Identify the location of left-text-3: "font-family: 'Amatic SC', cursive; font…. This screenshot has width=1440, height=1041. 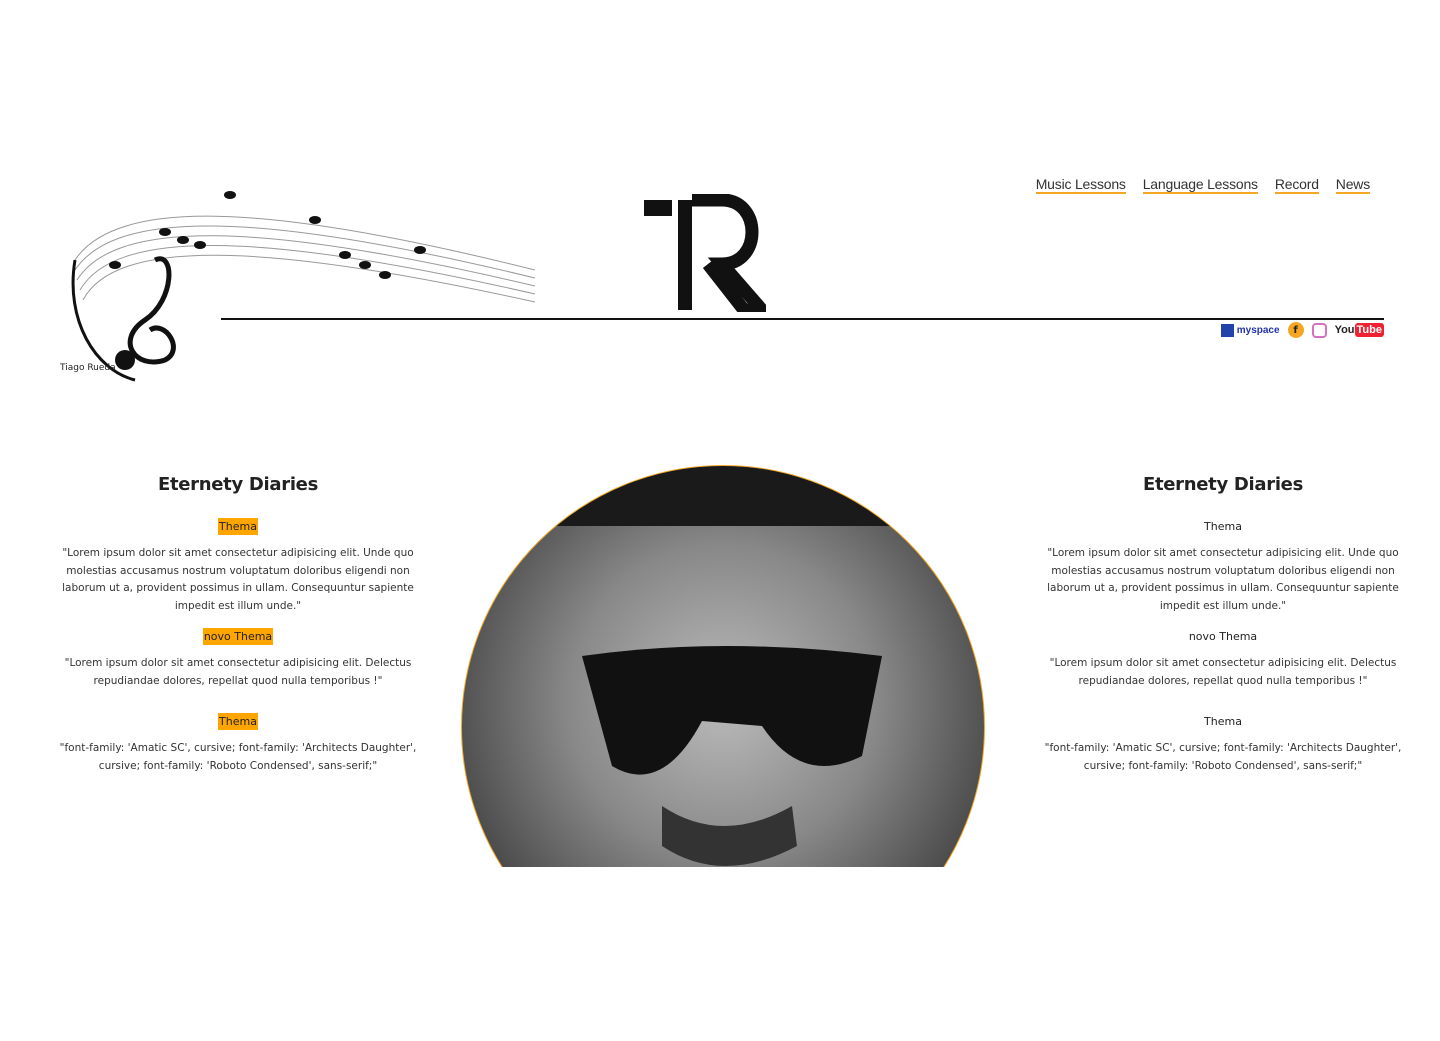
(238, 757).